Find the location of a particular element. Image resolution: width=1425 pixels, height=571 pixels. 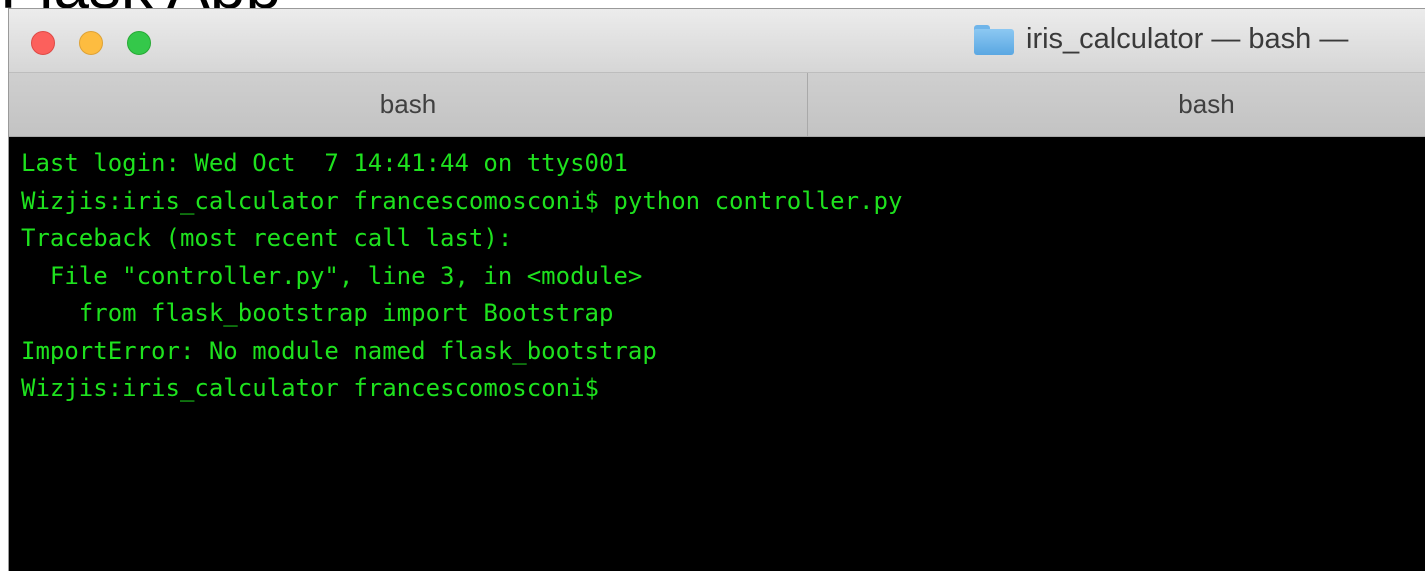

folder-icon is located at coordinates (994, 39).